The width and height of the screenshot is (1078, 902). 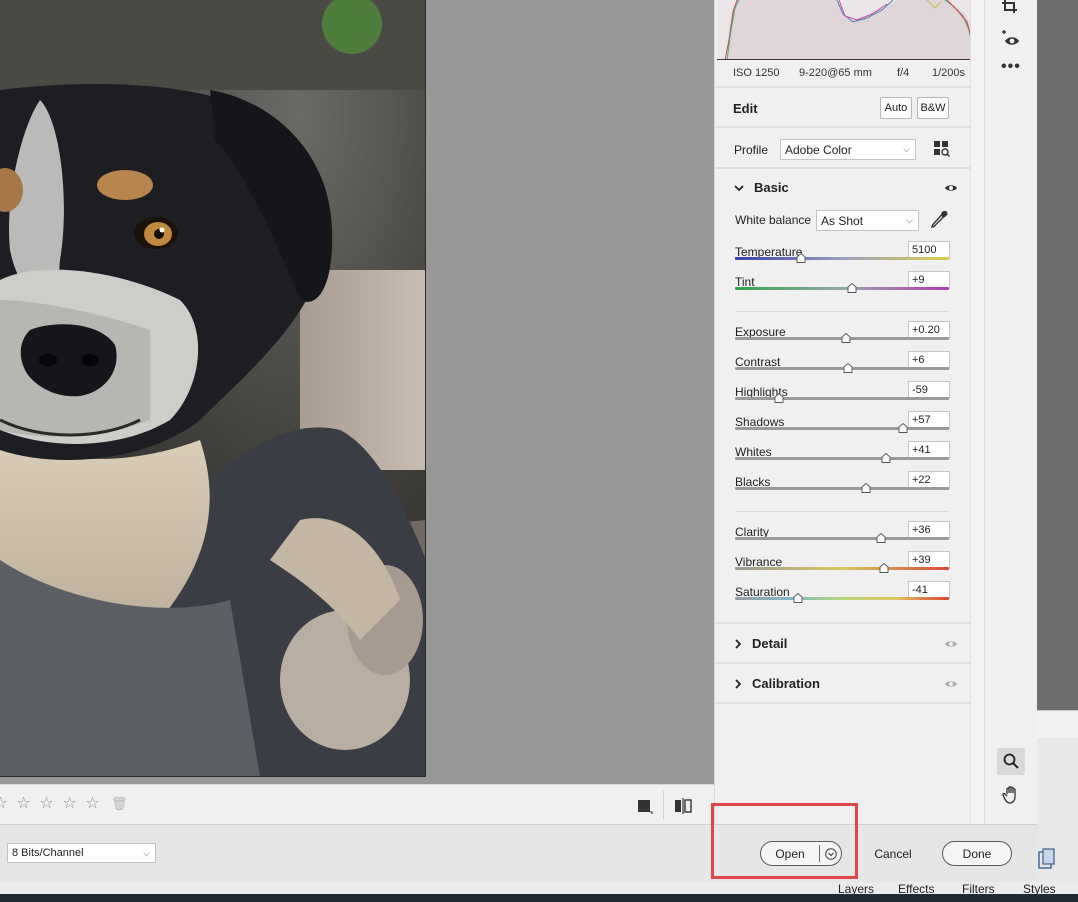 What do you see at coordinates (771, 187) in the screenshot?
I see `basic-title: Basic` at bounding box center [771, 187].